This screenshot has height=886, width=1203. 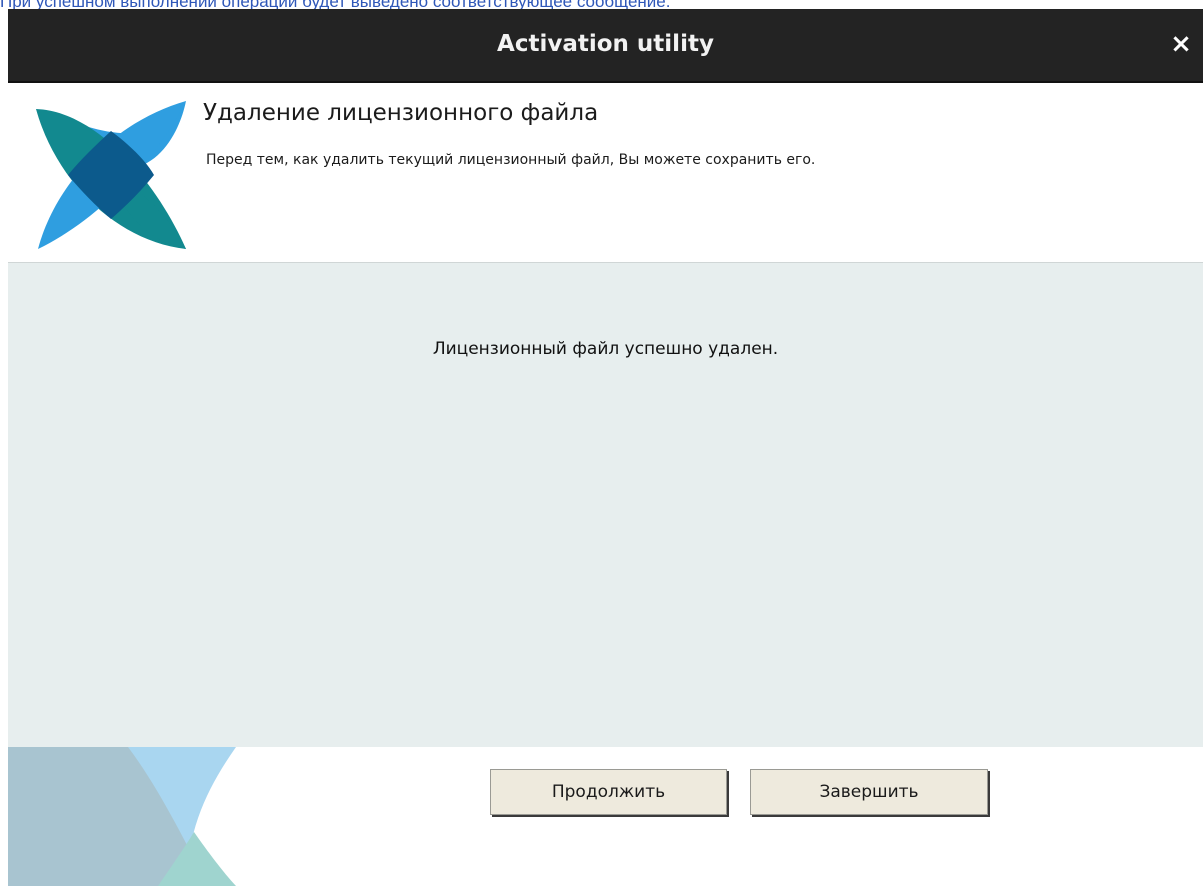 What do you see at coordinates (869, 792) in the screenshot?
I see `finish-button: Завершить` at bounding box center [869, 792].